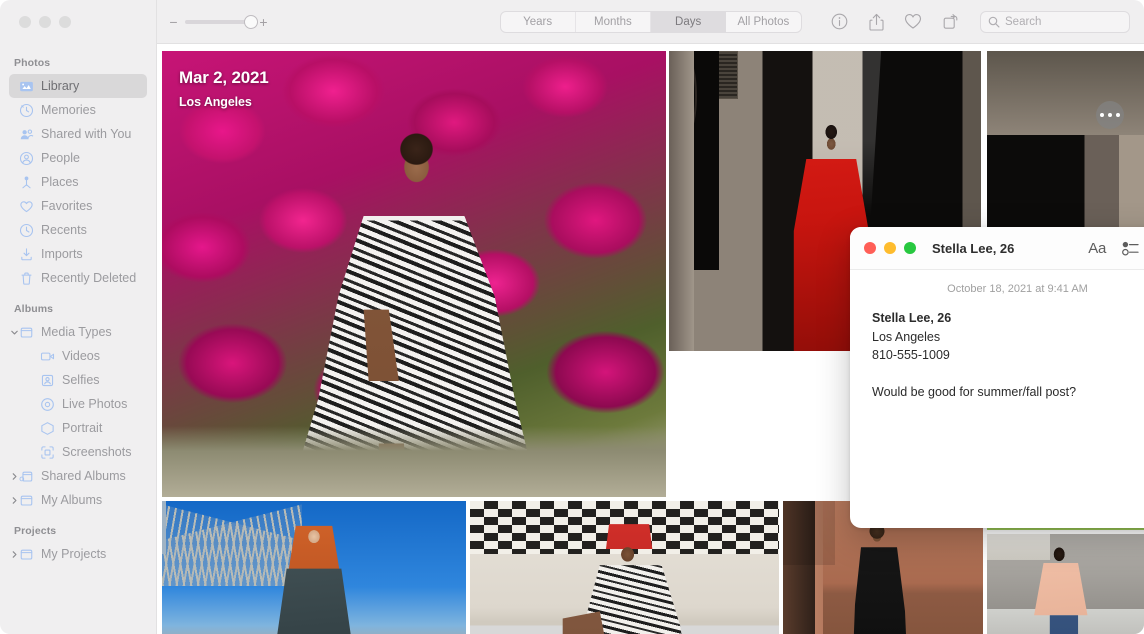  I want to click on sidebar-item-my-albums: My Albums, so click(78, 500).